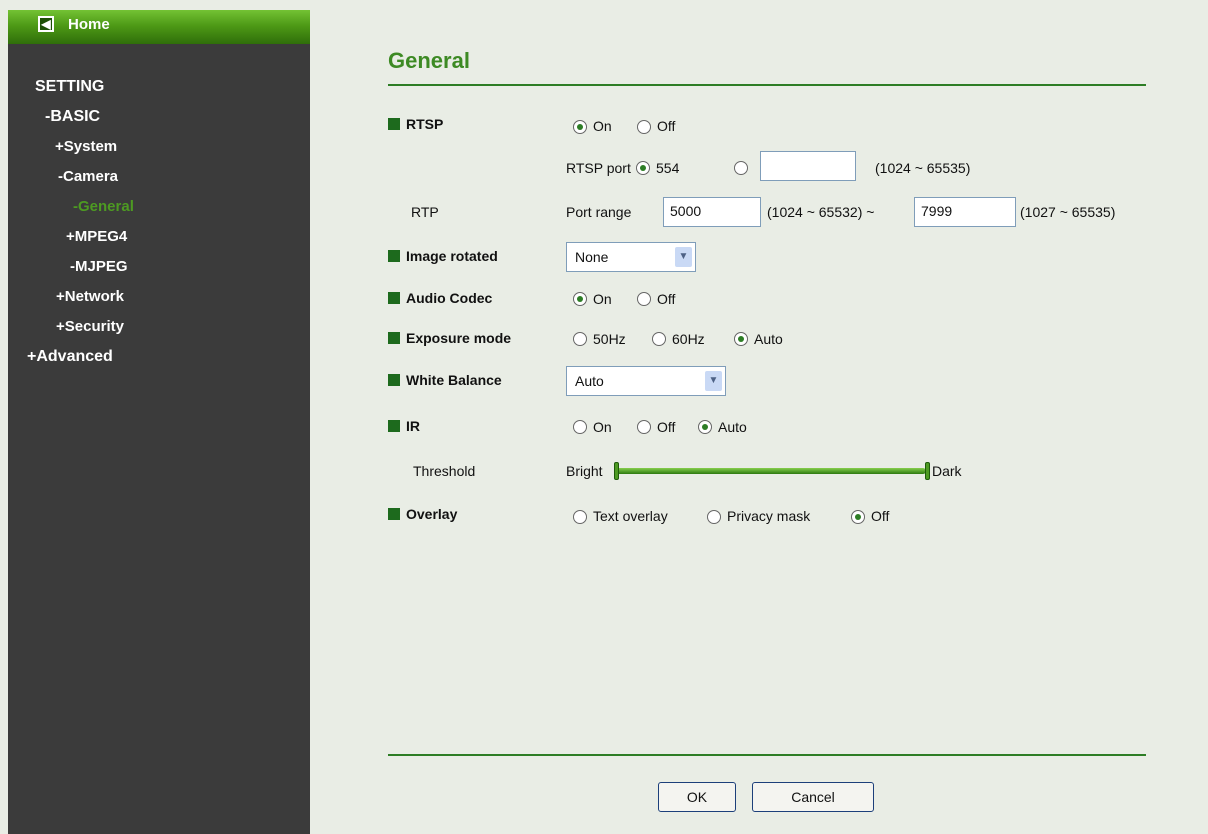 Image resolution: width=1208 pixels, height=834 pixels. I want to click on rtp-label: RTP, so click(425, 212).